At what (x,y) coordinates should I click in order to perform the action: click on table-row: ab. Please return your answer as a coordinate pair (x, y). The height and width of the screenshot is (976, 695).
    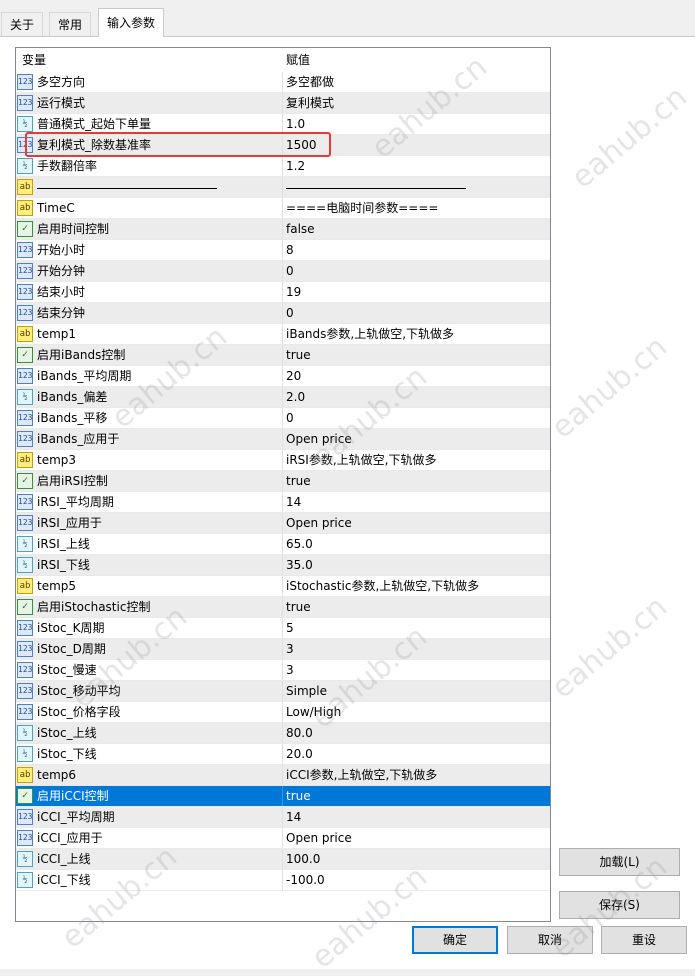
    Looking at the image, I should click on (283, 187).